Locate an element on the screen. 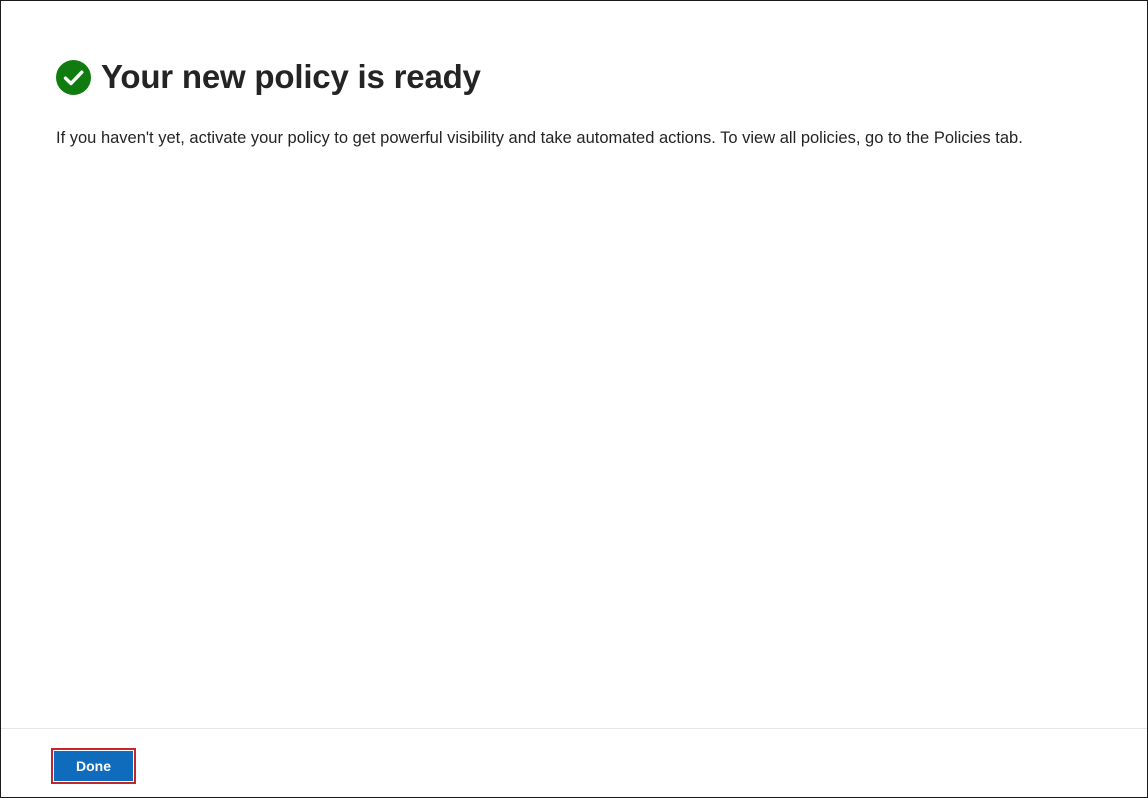  page-title: Your new policy is ready is located at coordinates (291, 76).